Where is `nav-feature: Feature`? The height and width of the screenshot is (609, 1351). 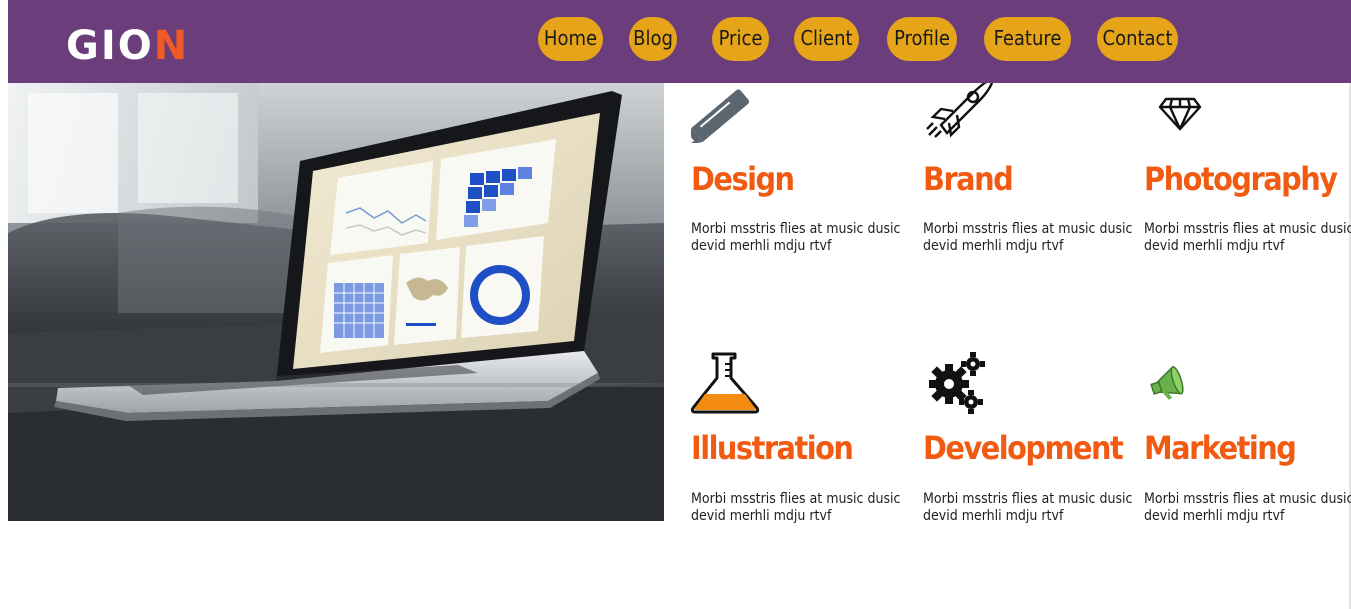
nav-feature: Feature is located at coordinates (1027, 39).